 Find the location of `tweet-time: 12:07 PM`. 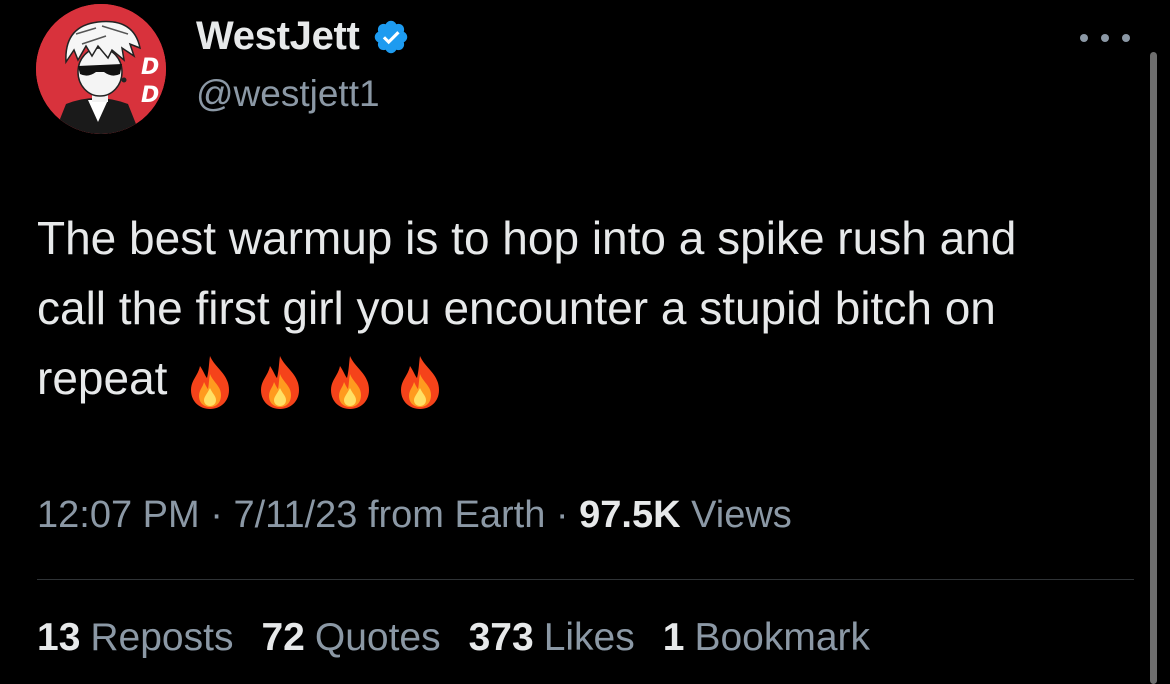

tweet-time: 12:07 PM is located at coordinates (118, 515).